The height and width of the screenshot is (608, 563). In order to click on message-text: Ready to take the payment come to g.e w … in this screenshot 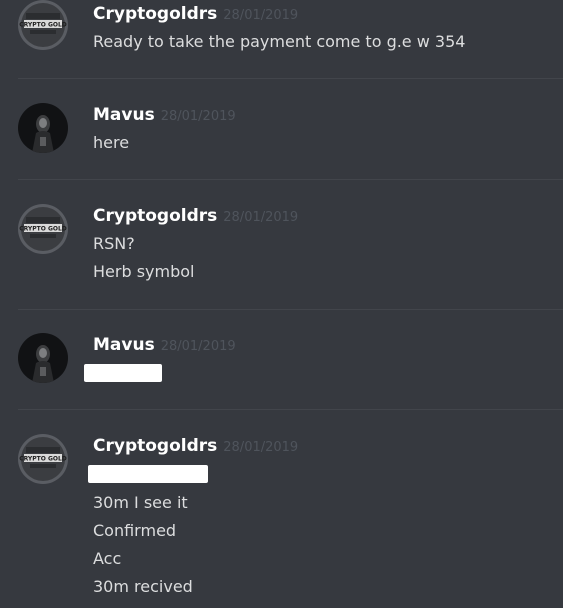, I will do `click(279, 41)`.